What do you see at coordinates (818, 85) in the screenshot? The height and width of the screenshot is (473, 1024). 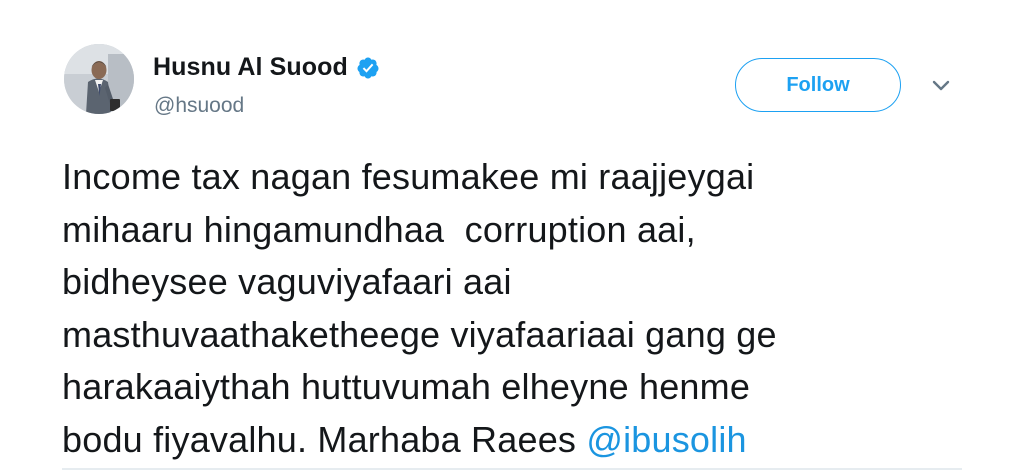 I see `follow-button: Follow` at bounding box center [818, 85].